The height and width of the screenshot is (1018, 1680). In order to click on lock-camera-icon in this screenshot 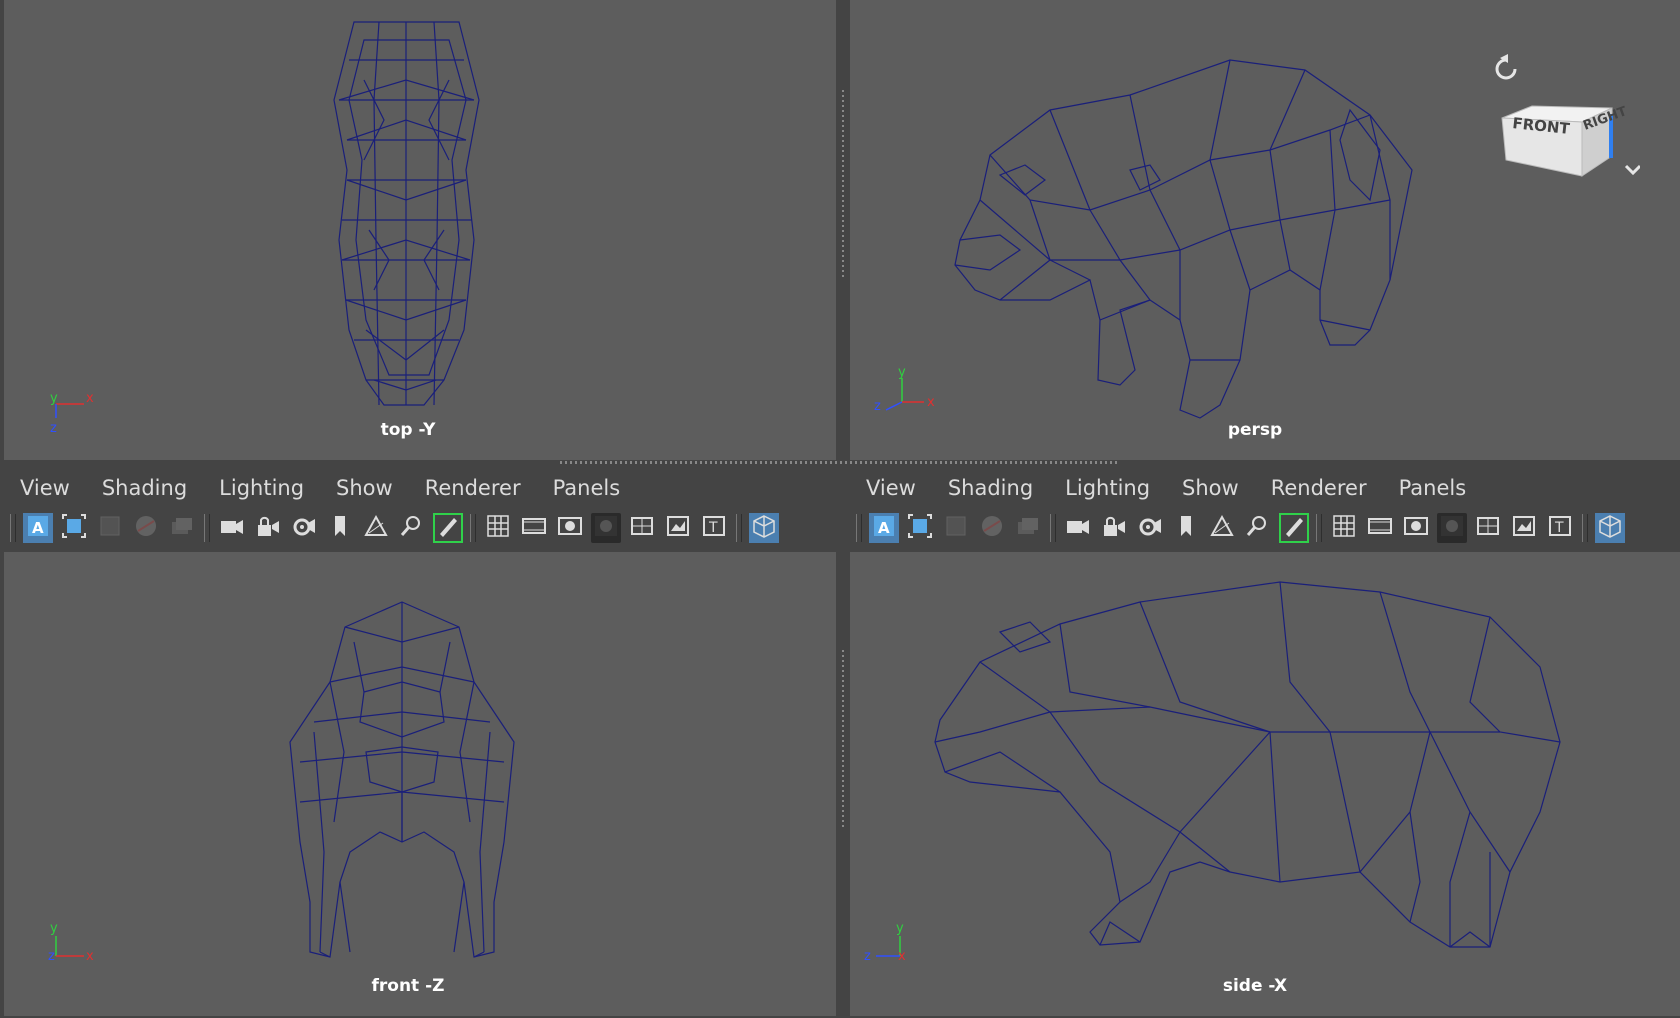, I will do `click(1114, 528)`.